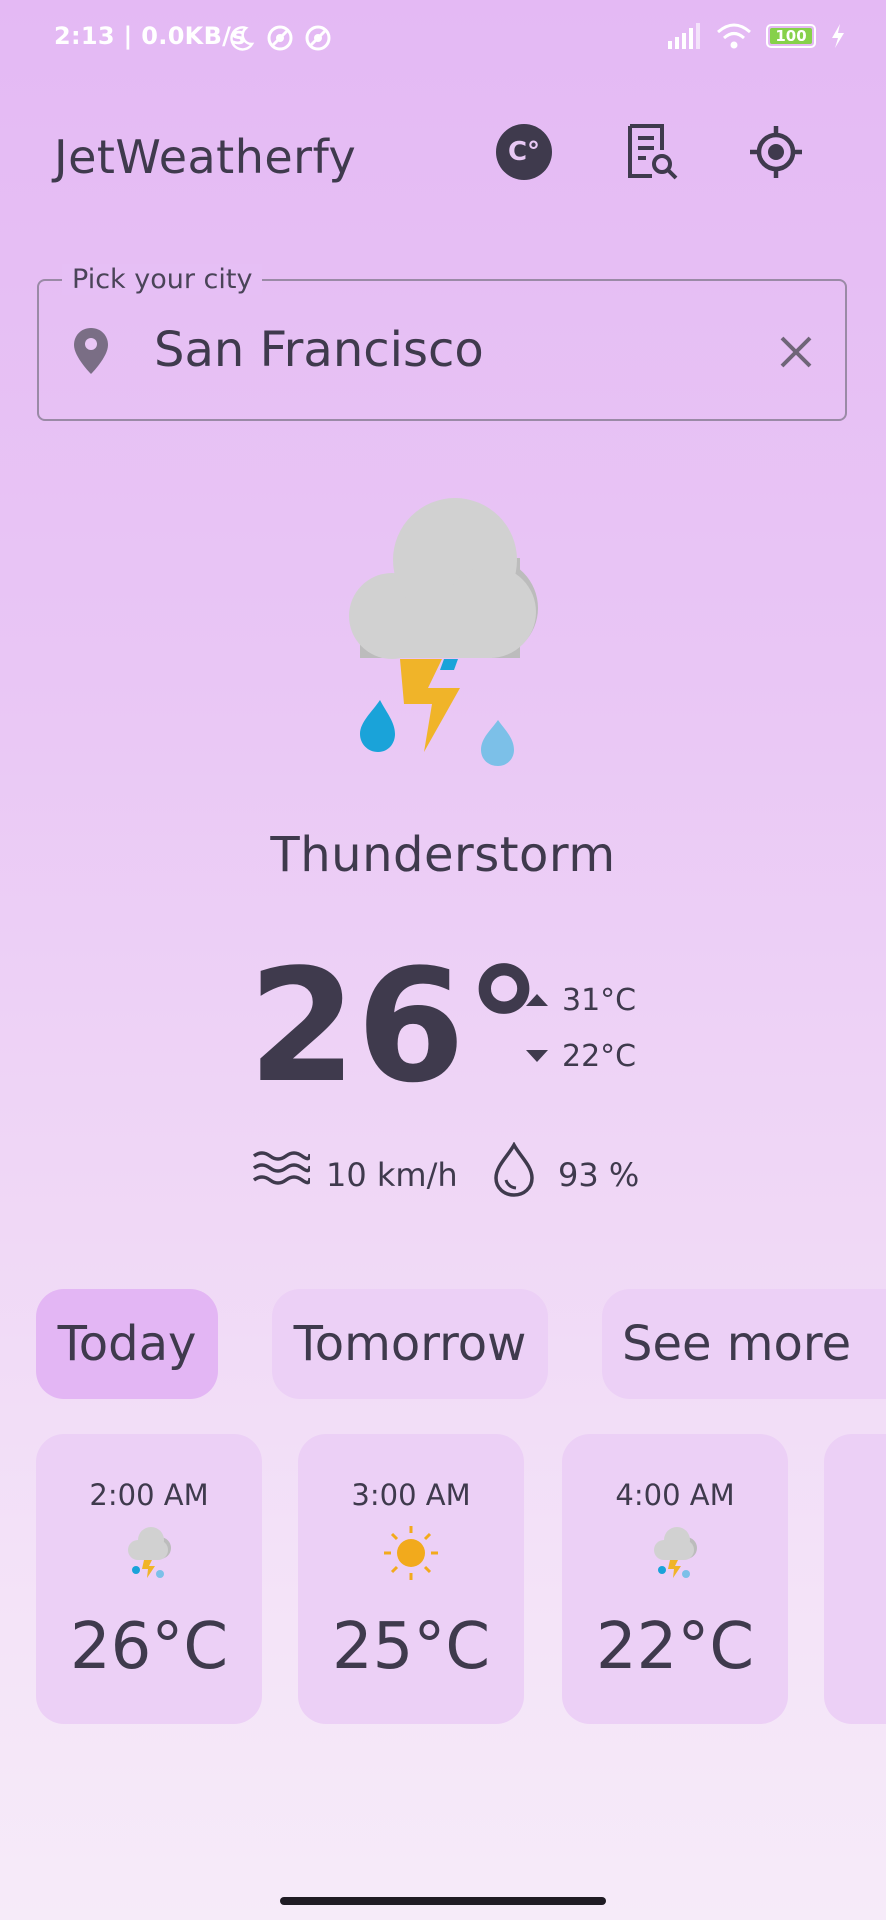  What do you see at coordinates (796, 352) in the screenshot?
I see `clear-icon` at bounding box center [796, 352].